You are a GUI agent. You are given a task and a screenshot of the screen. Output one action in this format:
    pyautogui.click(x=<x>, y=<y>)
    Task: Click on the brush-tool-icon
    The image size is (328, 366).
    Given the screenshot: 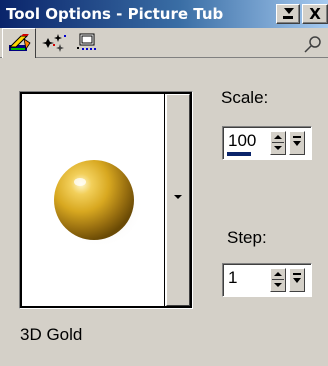 What is the action you would take?
    pyautogui.click(x=19, y=42)
    